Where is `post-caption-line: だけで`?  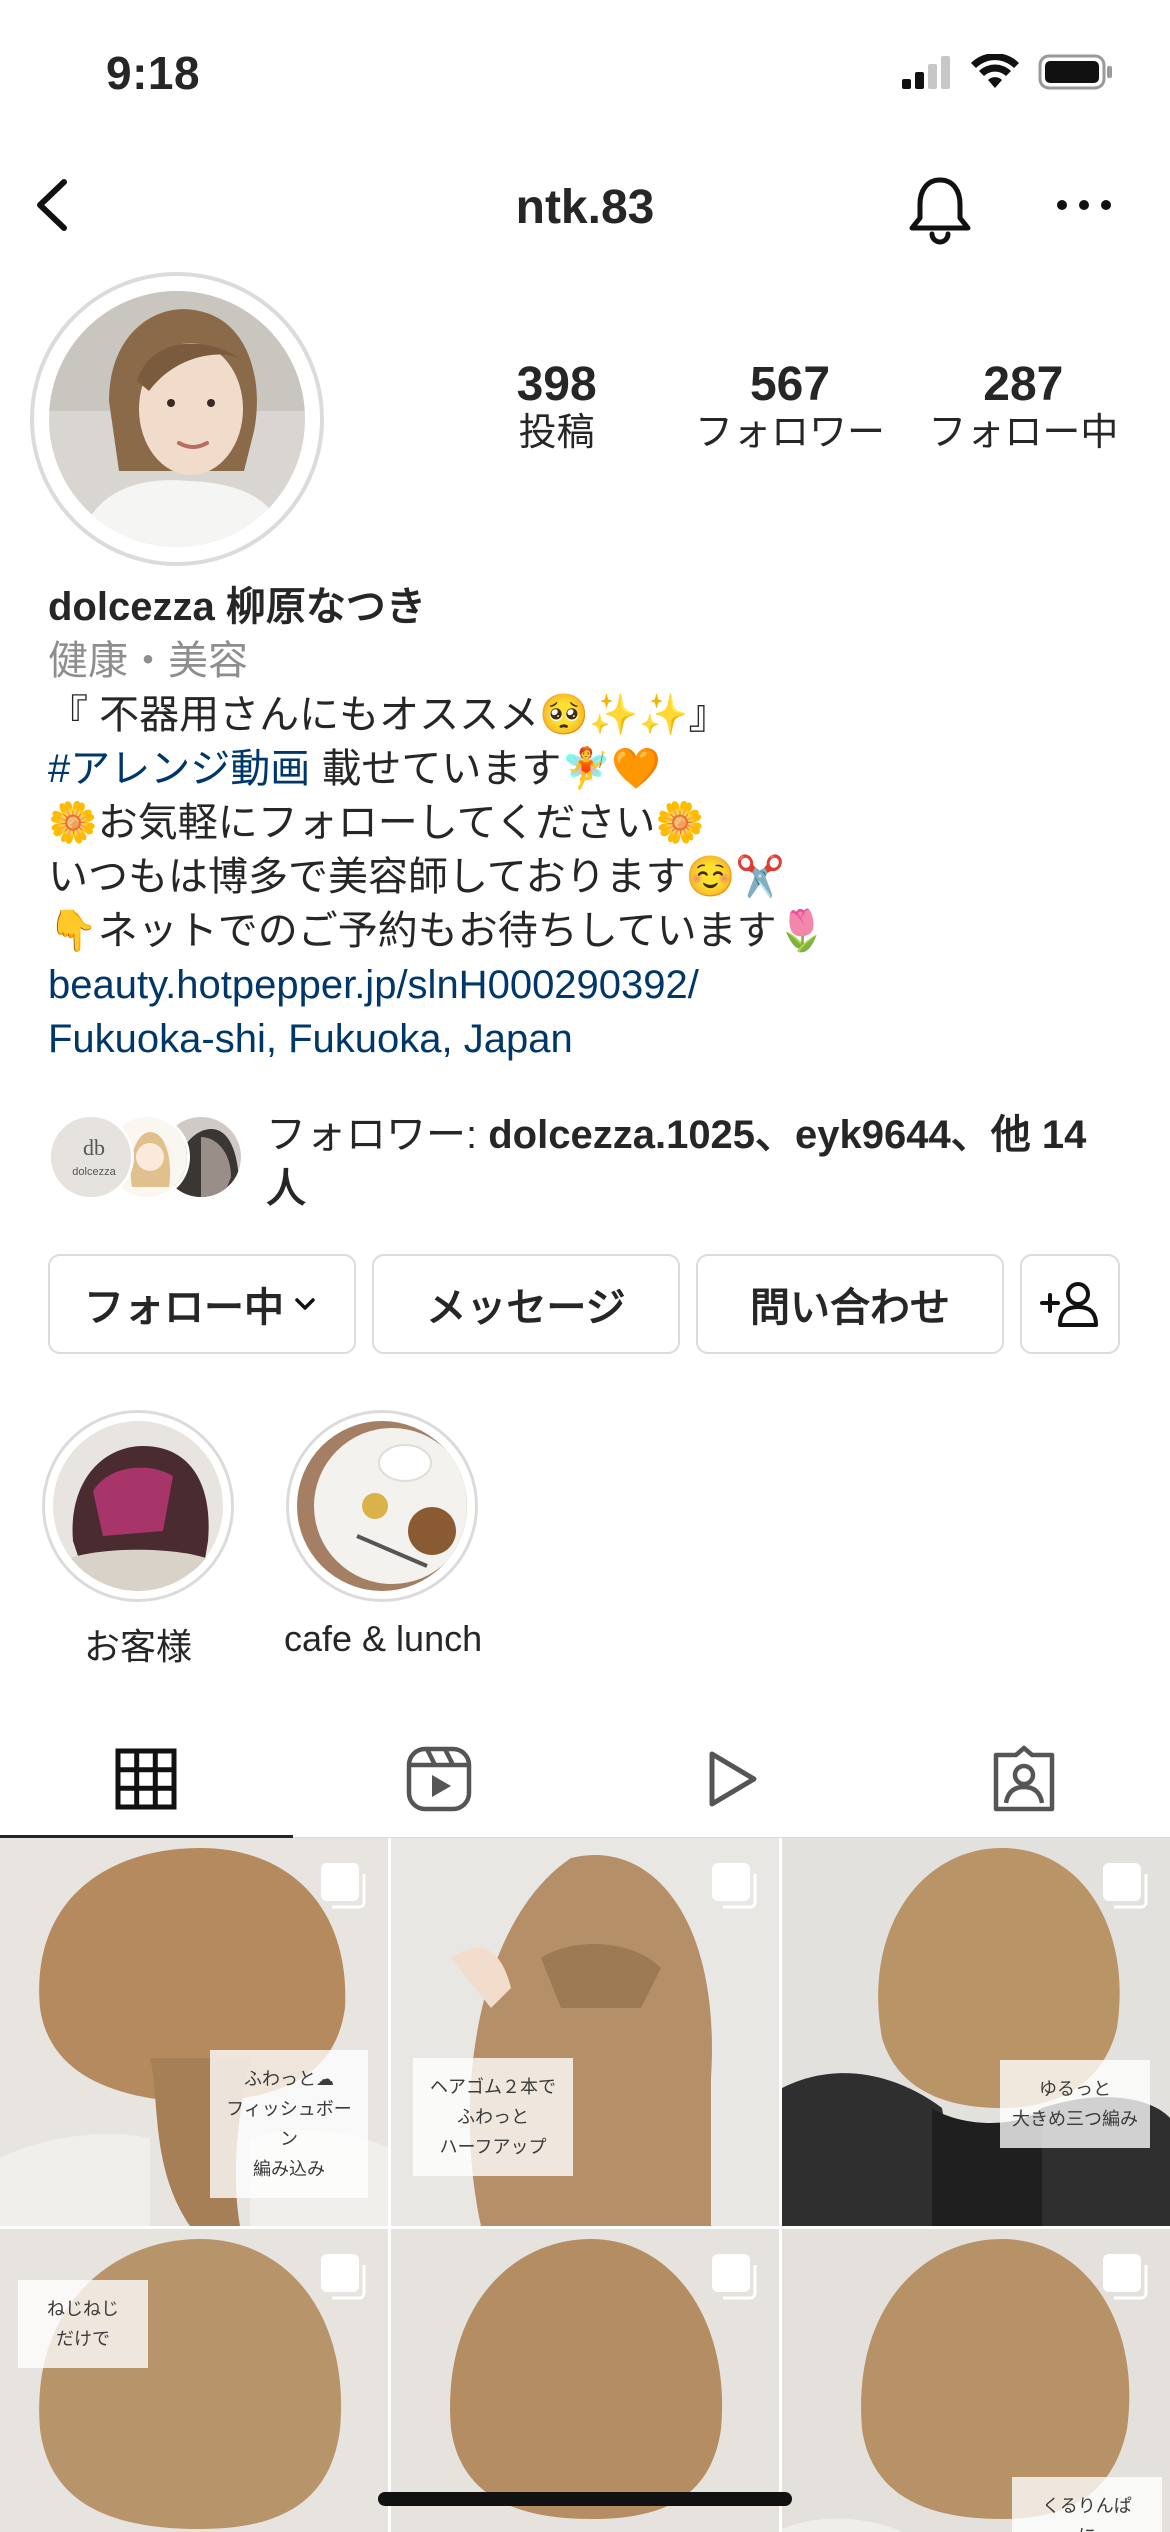 post-caption-line: だけで is located at coordinates (83, 2339).